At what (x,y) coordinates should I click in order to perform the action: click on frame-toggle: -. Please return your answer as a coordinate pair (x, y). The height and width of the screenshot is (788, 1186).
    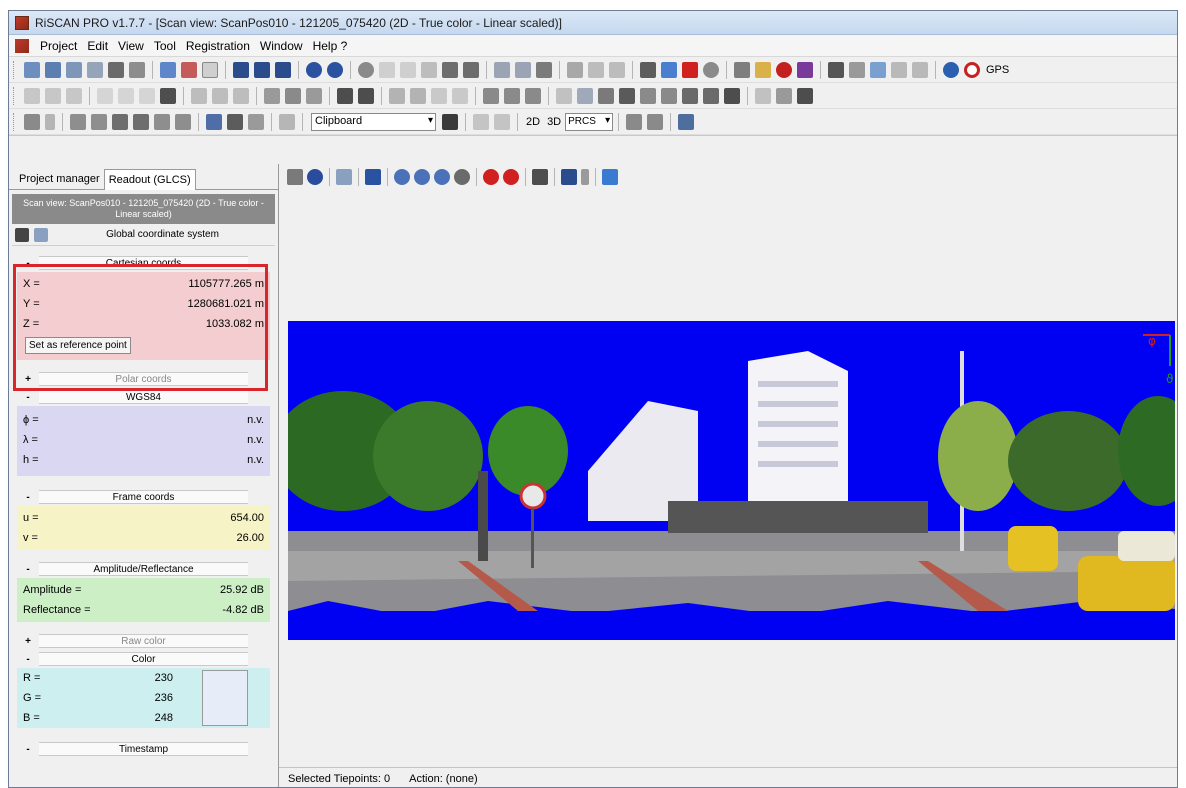
    Looking at the image, I should click on (28, 497).